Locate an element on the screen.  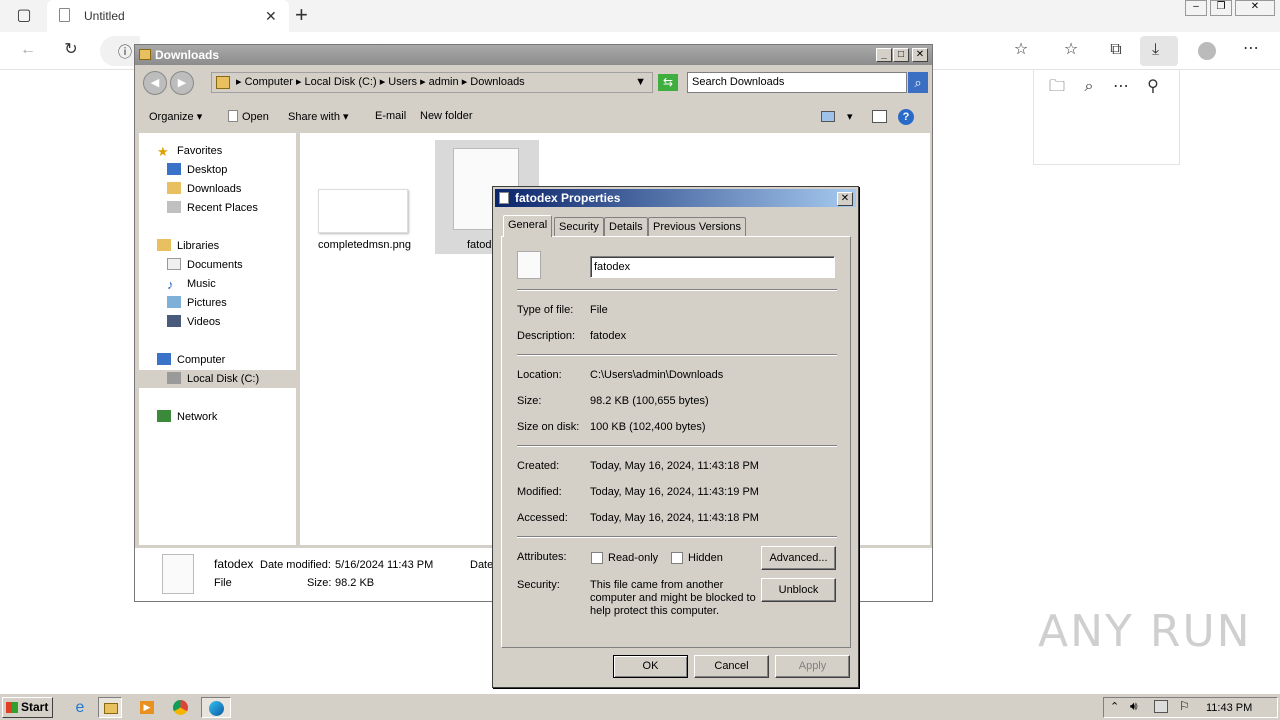
nav-computer: Computer is located at coordinates (191, 360).